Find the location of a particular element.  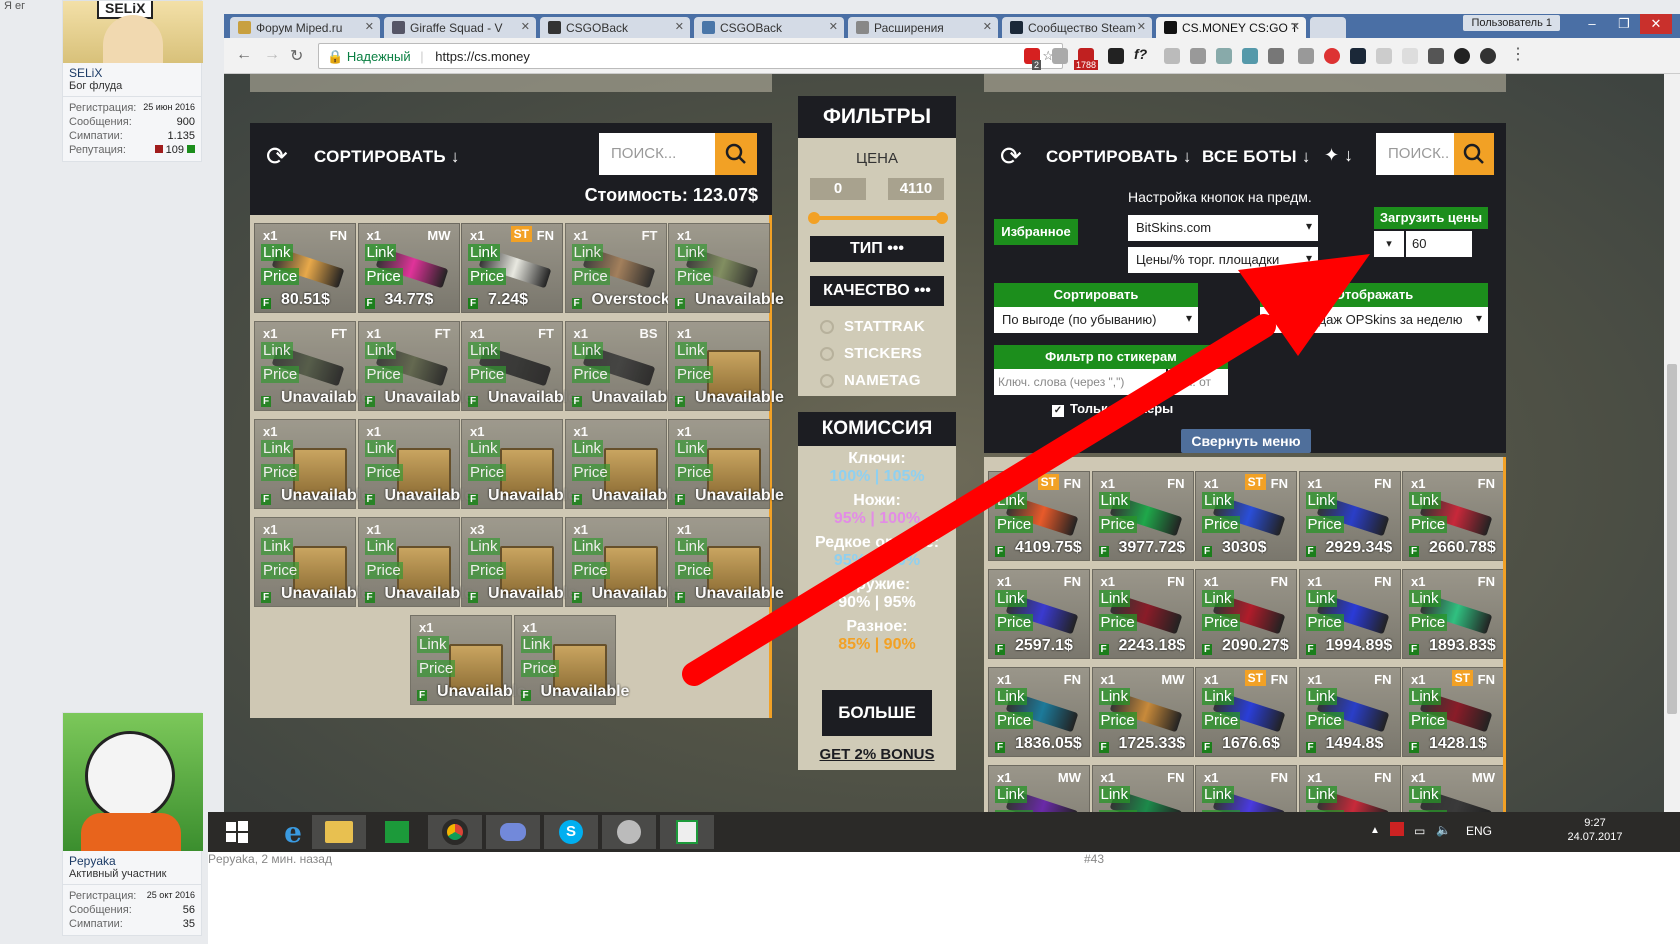

browser-tab: Расширения ✕ is located at coordinates (923, 27).